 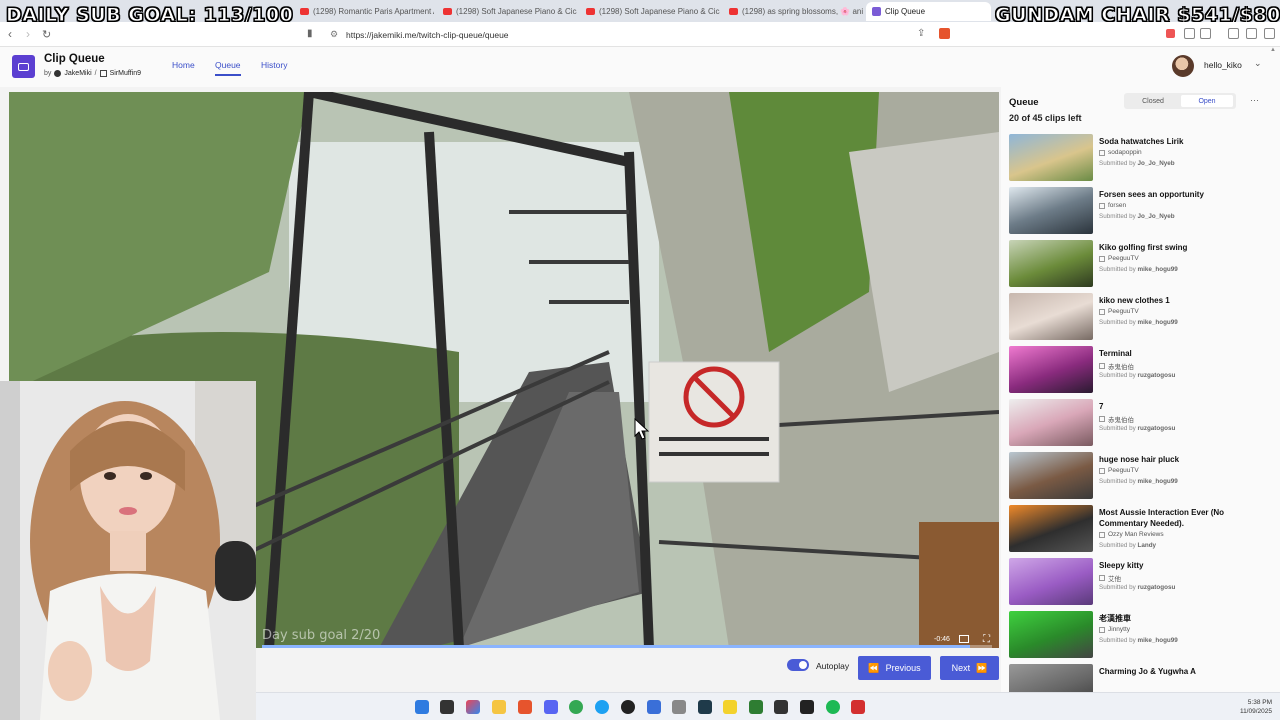 I want to click on fast-forward-icon: ⏩, so click(x=982, y=667).